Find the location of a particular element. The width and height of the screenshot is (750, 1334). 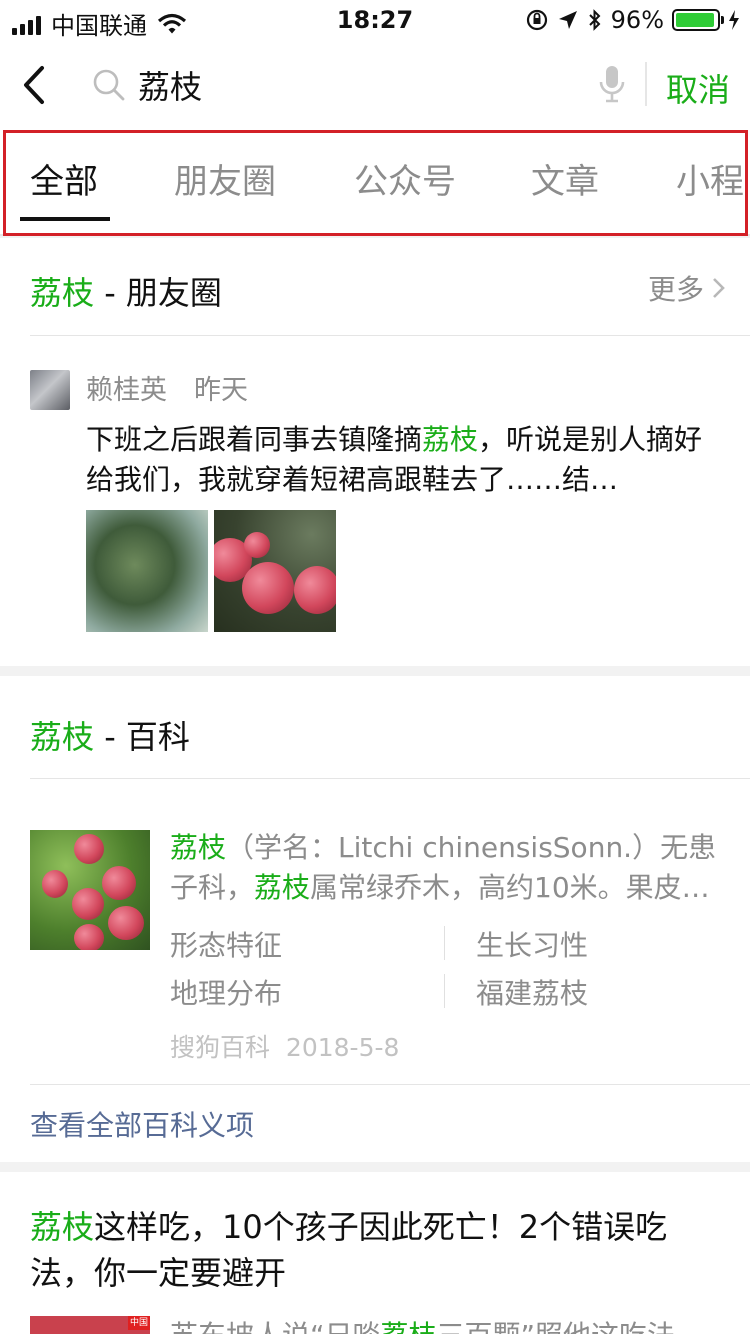

article-snippet: 苏东坡人说“日啖荔枝三百颗”照他这吃法 is located at coordinates (444, 1325).